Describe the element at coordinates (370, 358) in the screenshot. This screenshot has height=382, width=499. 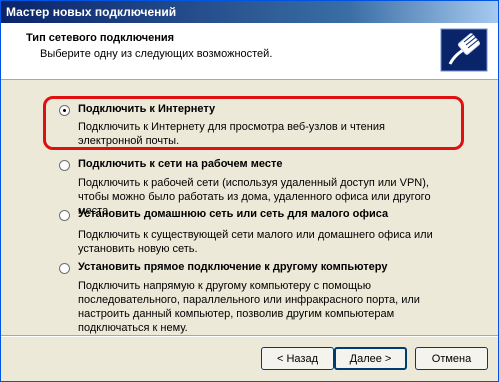
I see `next-button: Далее >` at that location.